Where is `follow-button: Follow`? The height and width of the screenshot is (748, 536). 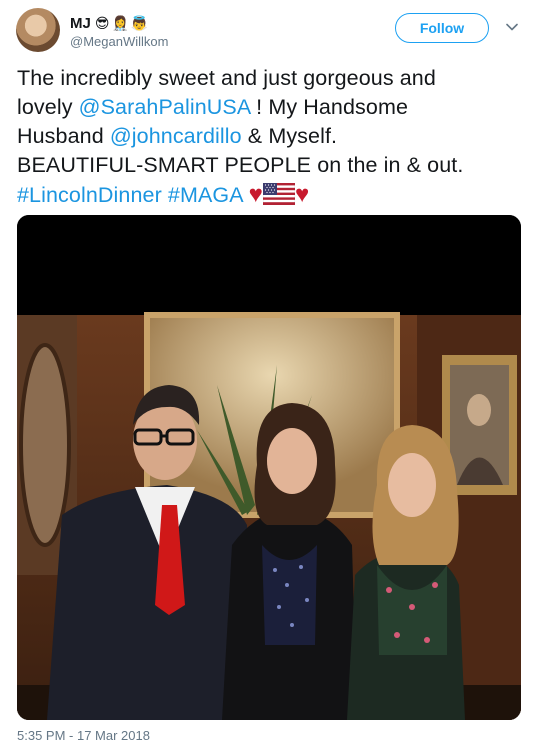 follow-button: Follow is located at coordinates (442, 28).